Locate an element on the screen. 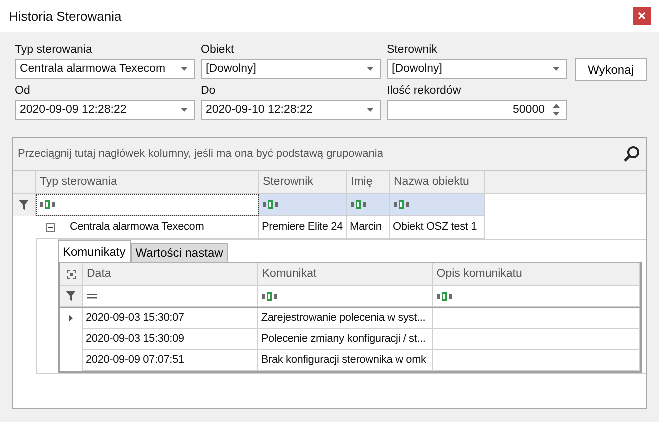 This screenshot has height=422, width=659. number-field: 50000 is located at coordinates (477, 110).